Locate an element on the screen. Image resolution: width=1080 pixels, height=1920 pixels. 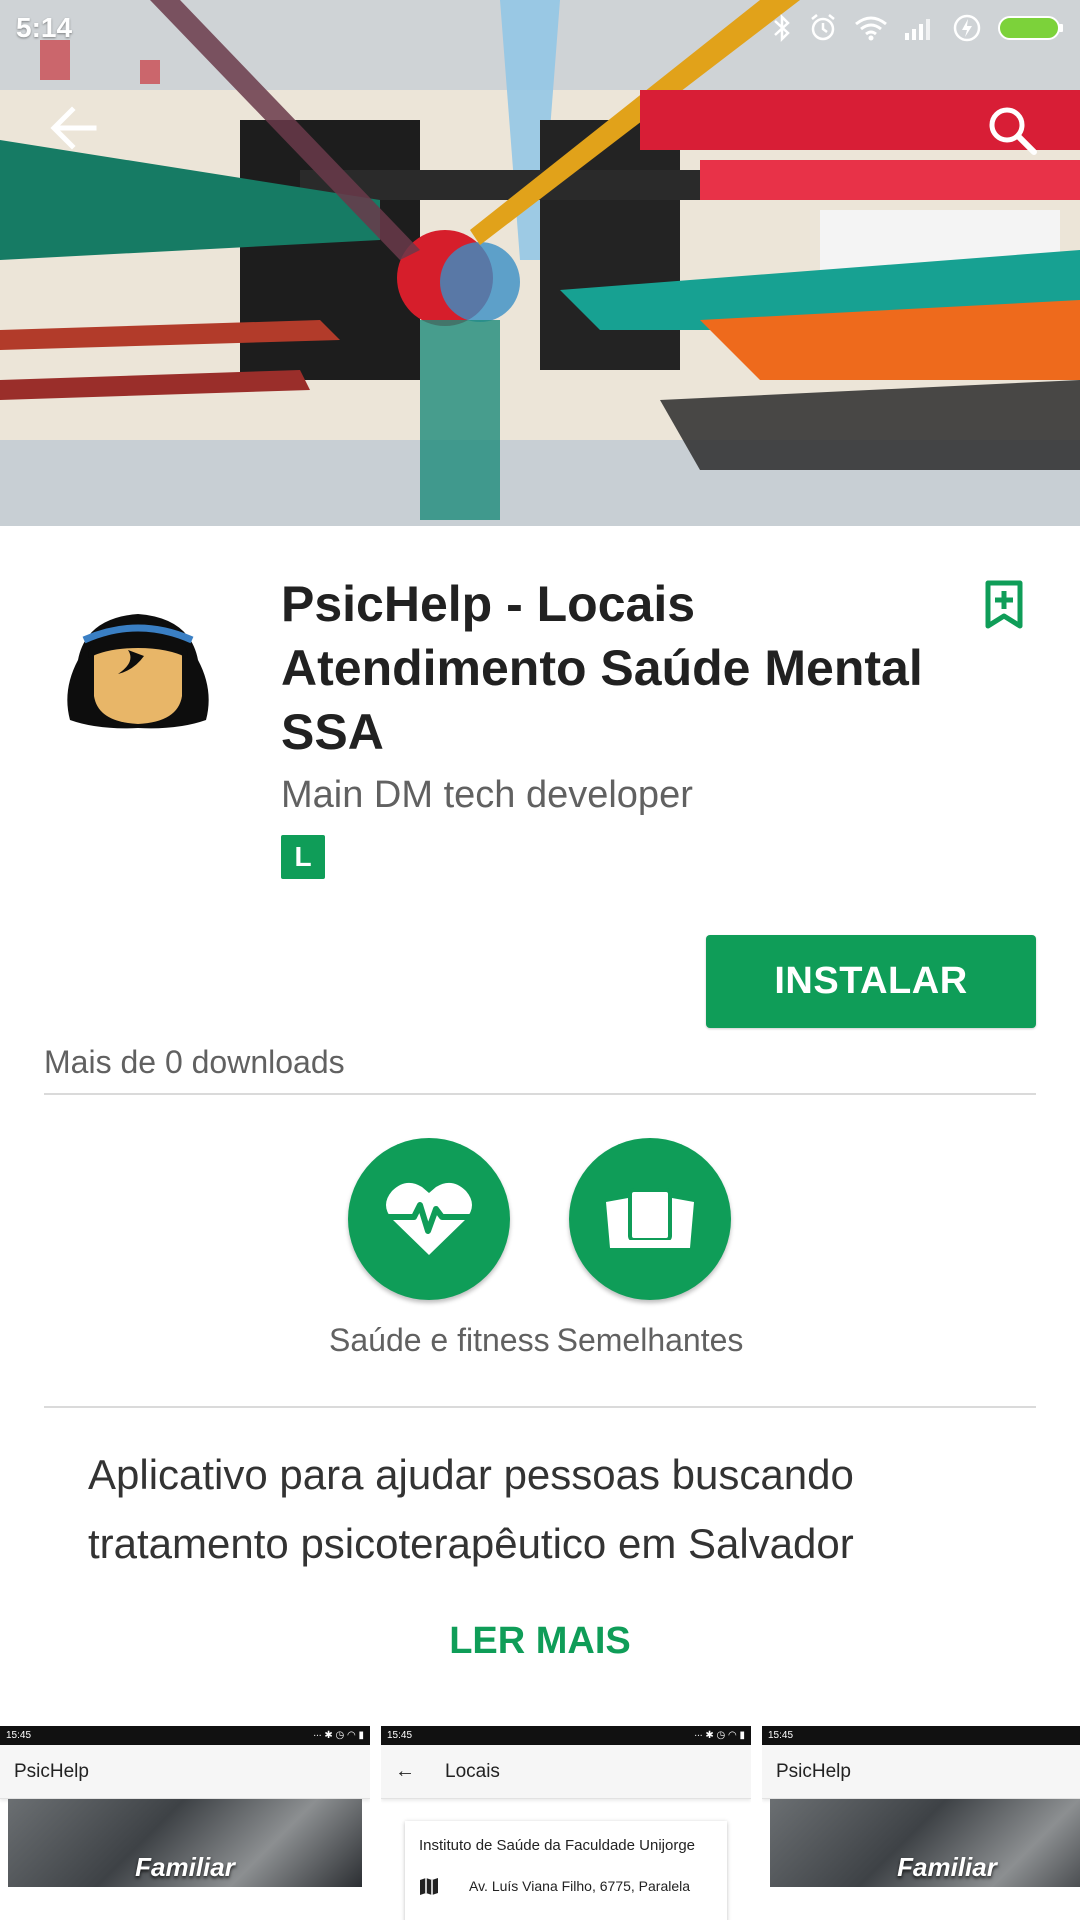
signal-icon is located at coordinates (917, 29).